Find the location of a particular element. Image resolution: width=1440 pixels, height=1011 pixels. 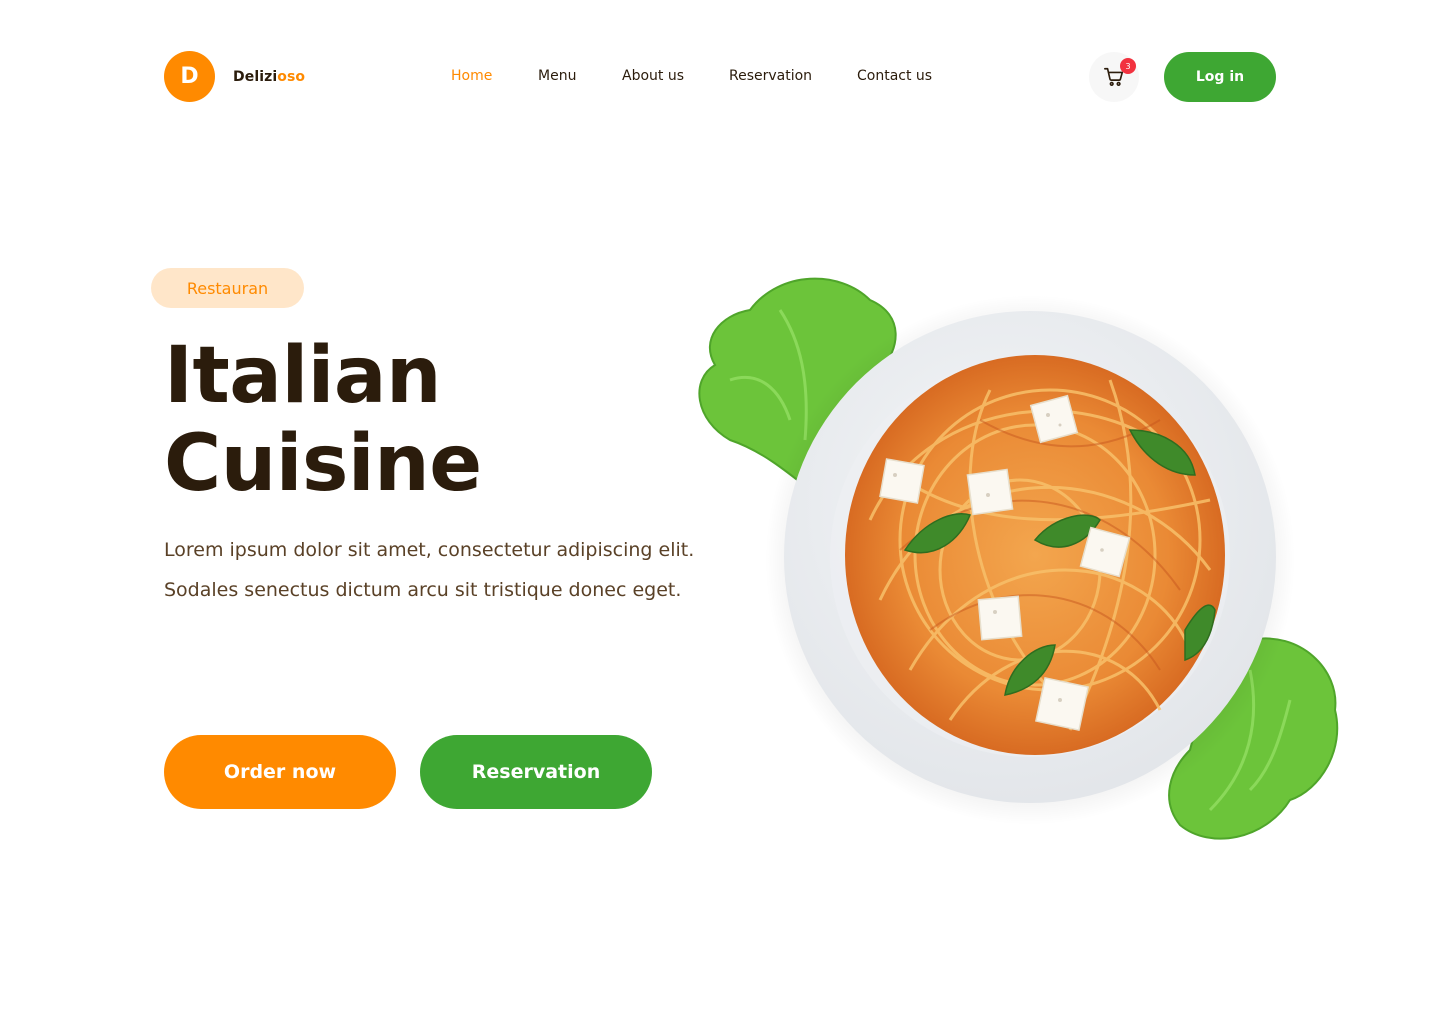

nav-item-about-us: About us is located at coordinates (653, 76).